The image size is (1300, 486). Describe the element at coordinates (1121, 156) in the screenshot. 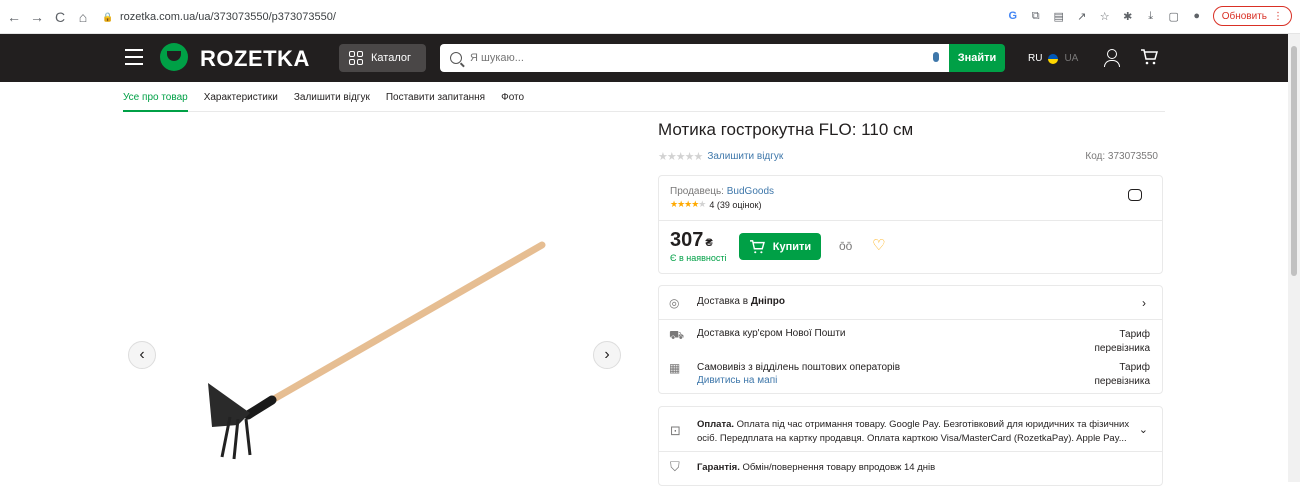

I see `product-code: Код: 373073550` at that location.